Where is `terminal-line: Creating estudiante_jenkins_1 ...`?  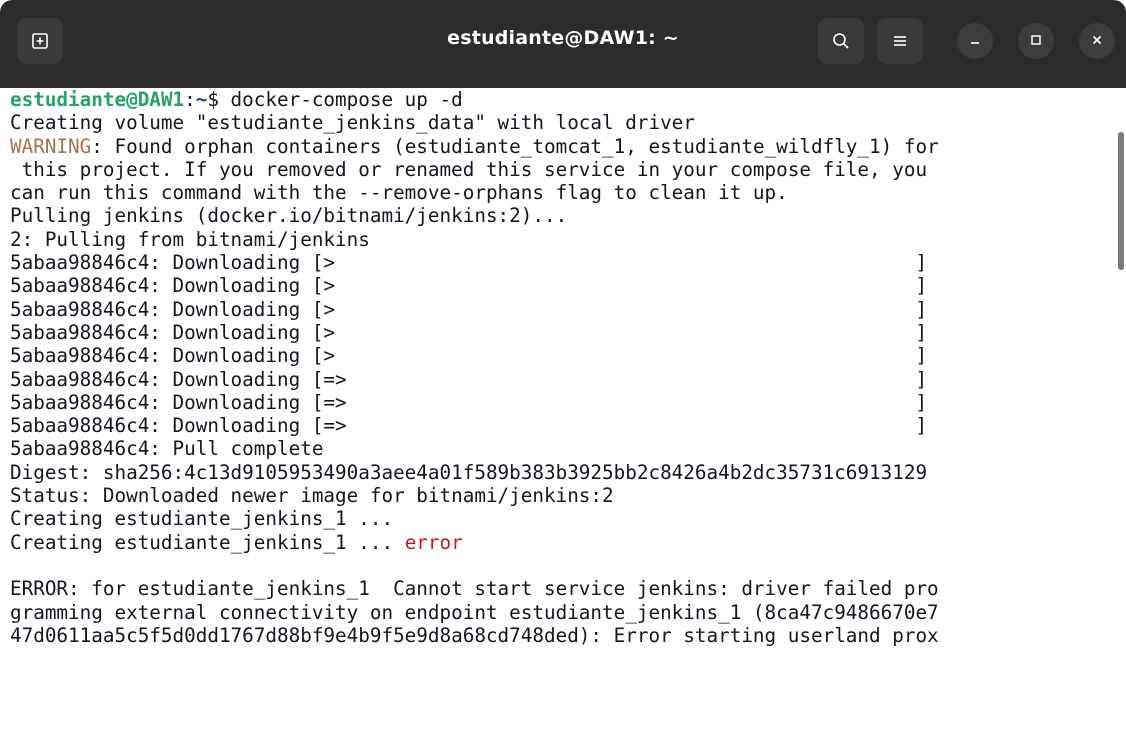 terminal-line: Creating estudiante_jenkins_1 ... is located at coordinates (202, 519).